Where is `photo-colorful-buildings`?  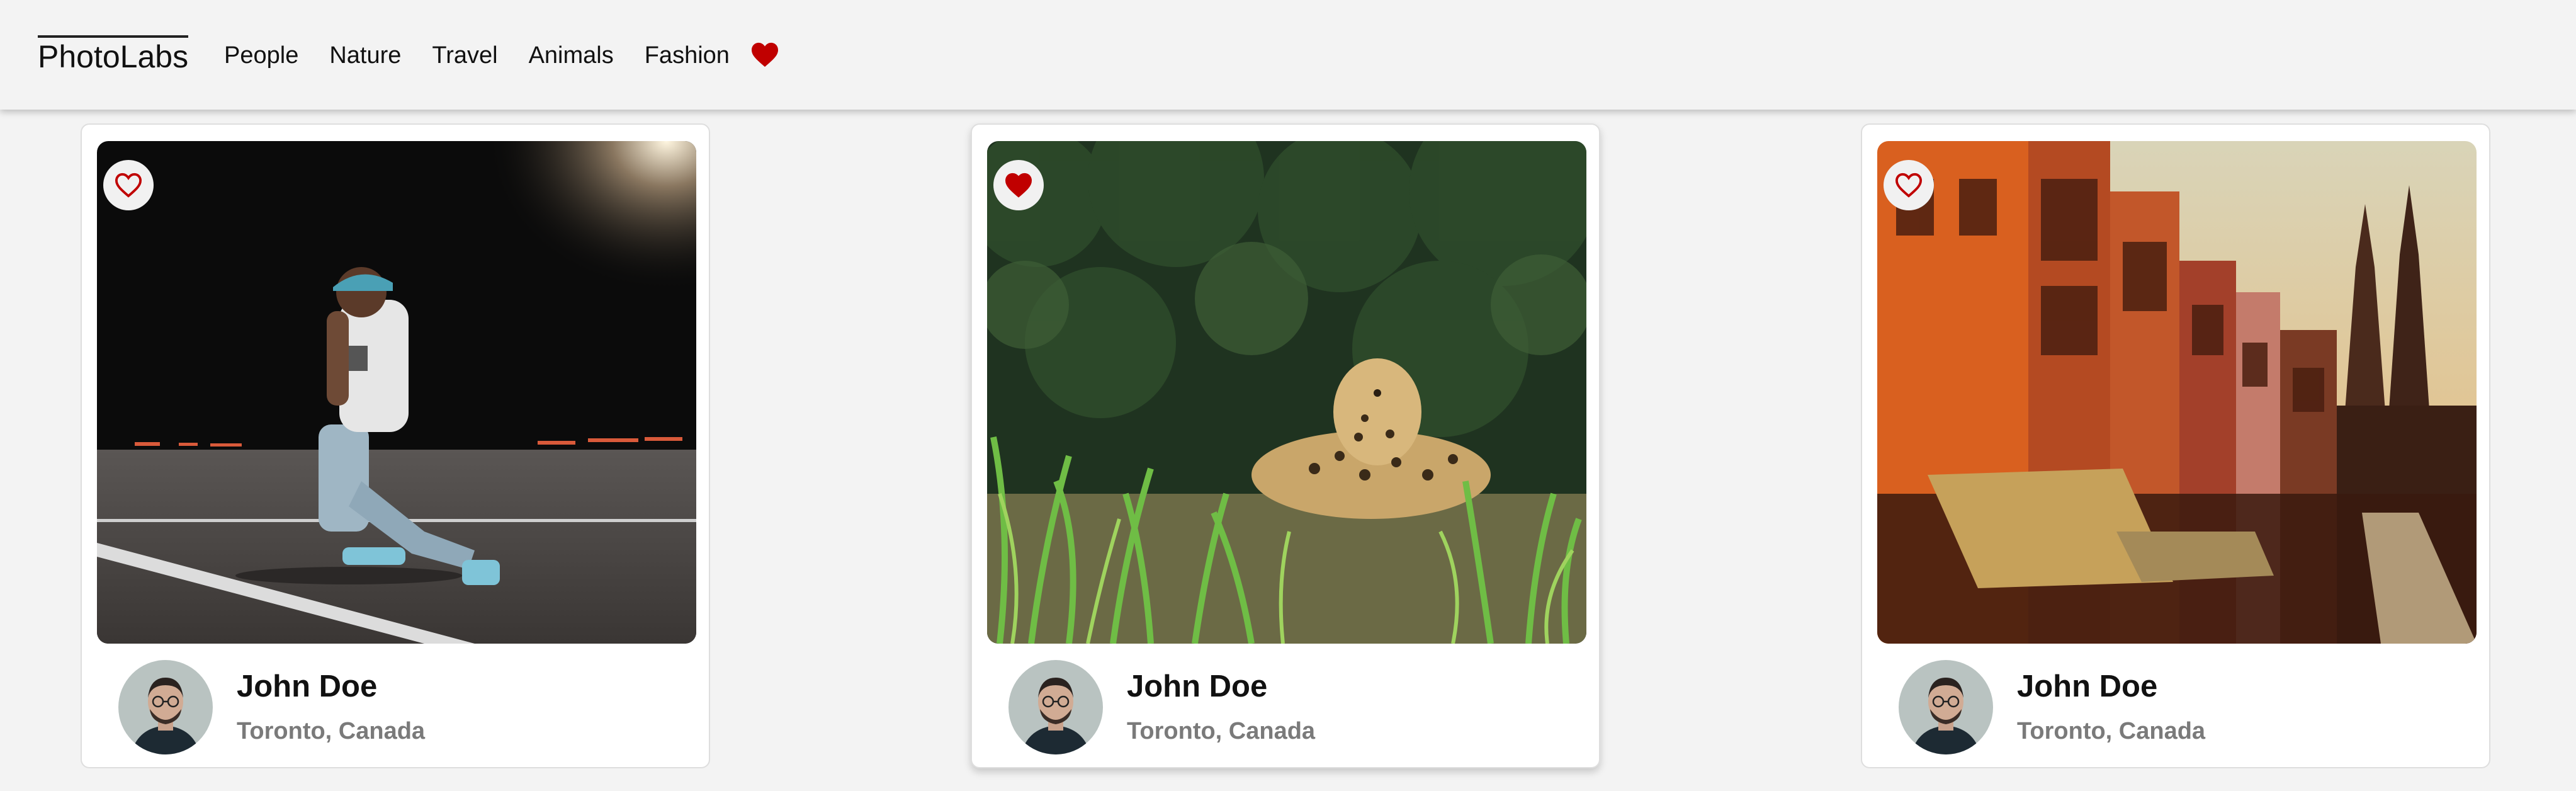
photo-colorful-buildings is located at coordinates (2177, 393).